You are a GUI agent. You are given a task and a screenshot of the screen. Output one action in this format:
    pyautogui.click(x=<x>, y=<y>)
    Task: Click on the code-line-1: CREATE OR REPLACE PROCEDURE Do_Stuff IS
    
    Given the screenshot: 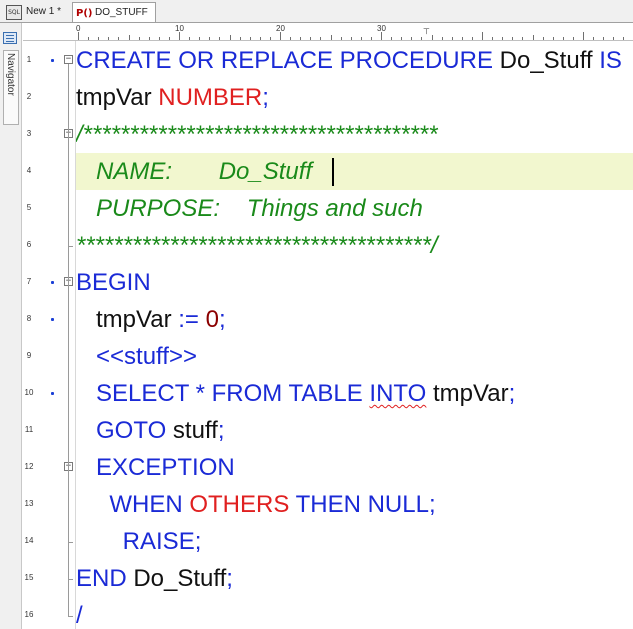 What is the action you would take?
    pyautogui.click(x=354, y=60)
    